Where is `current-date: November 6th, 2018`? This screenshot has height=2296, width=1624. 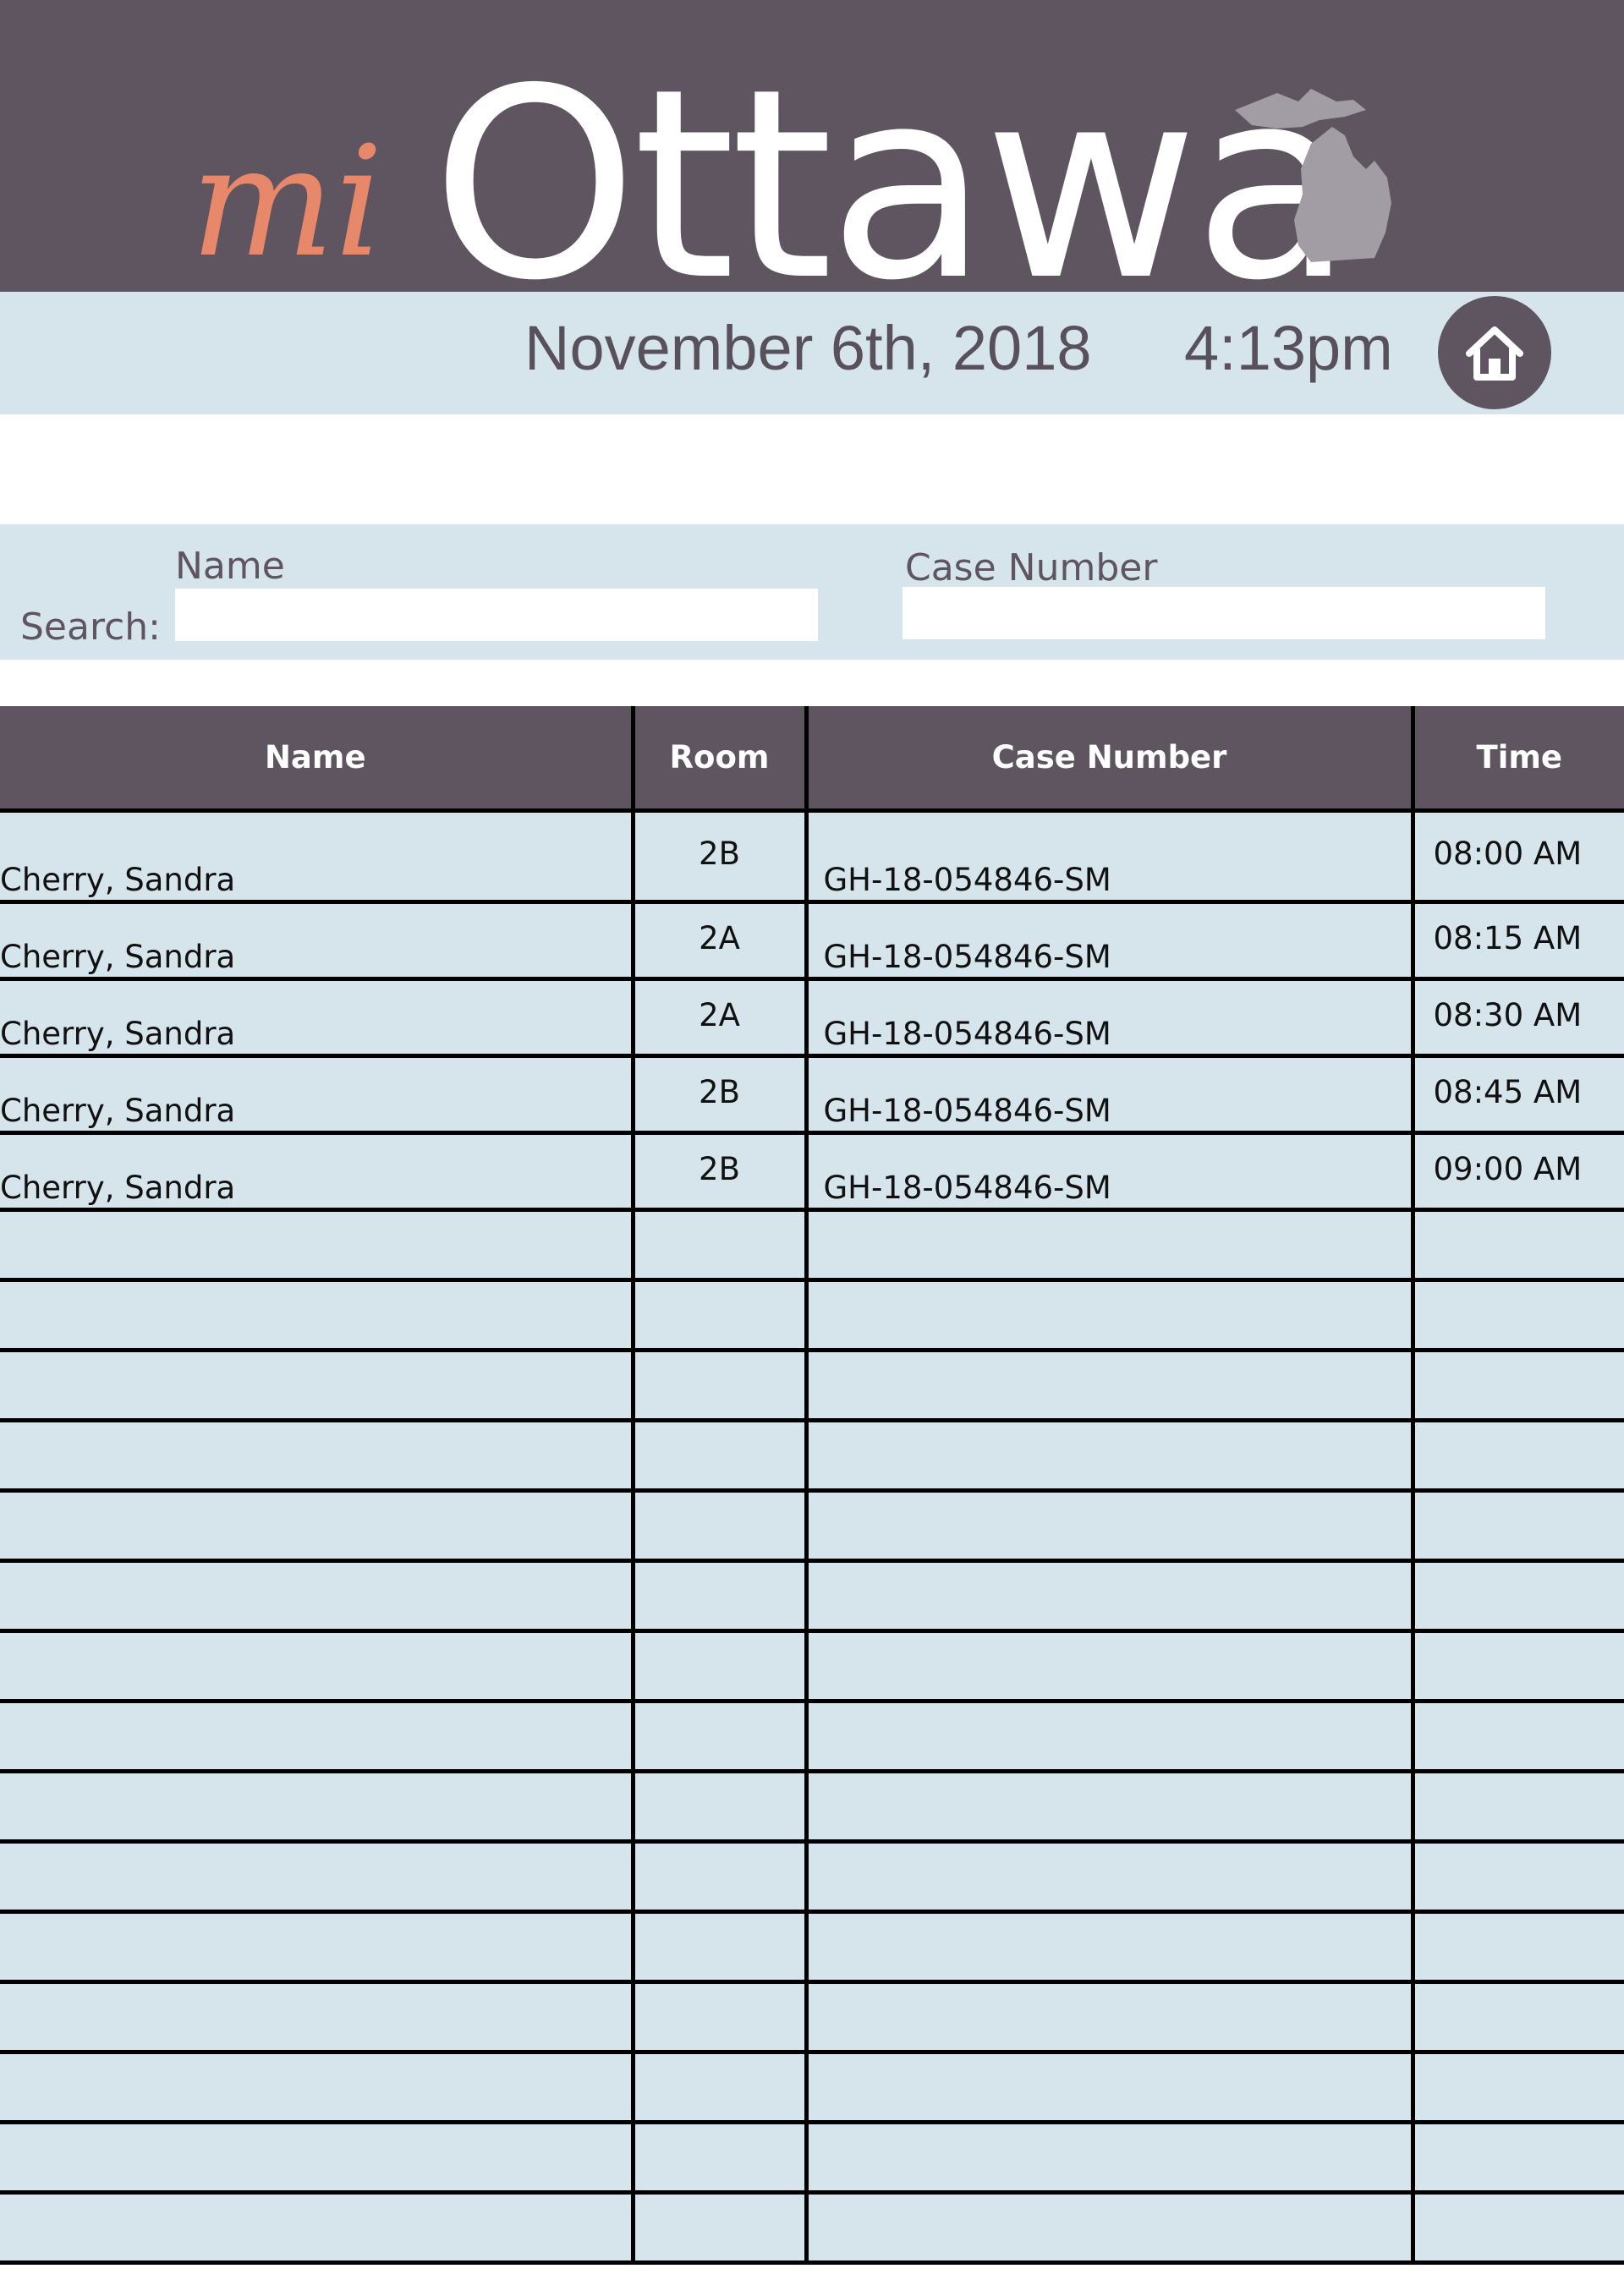
current-date: November 6th, 2018 is located at coordinates (808, 348).